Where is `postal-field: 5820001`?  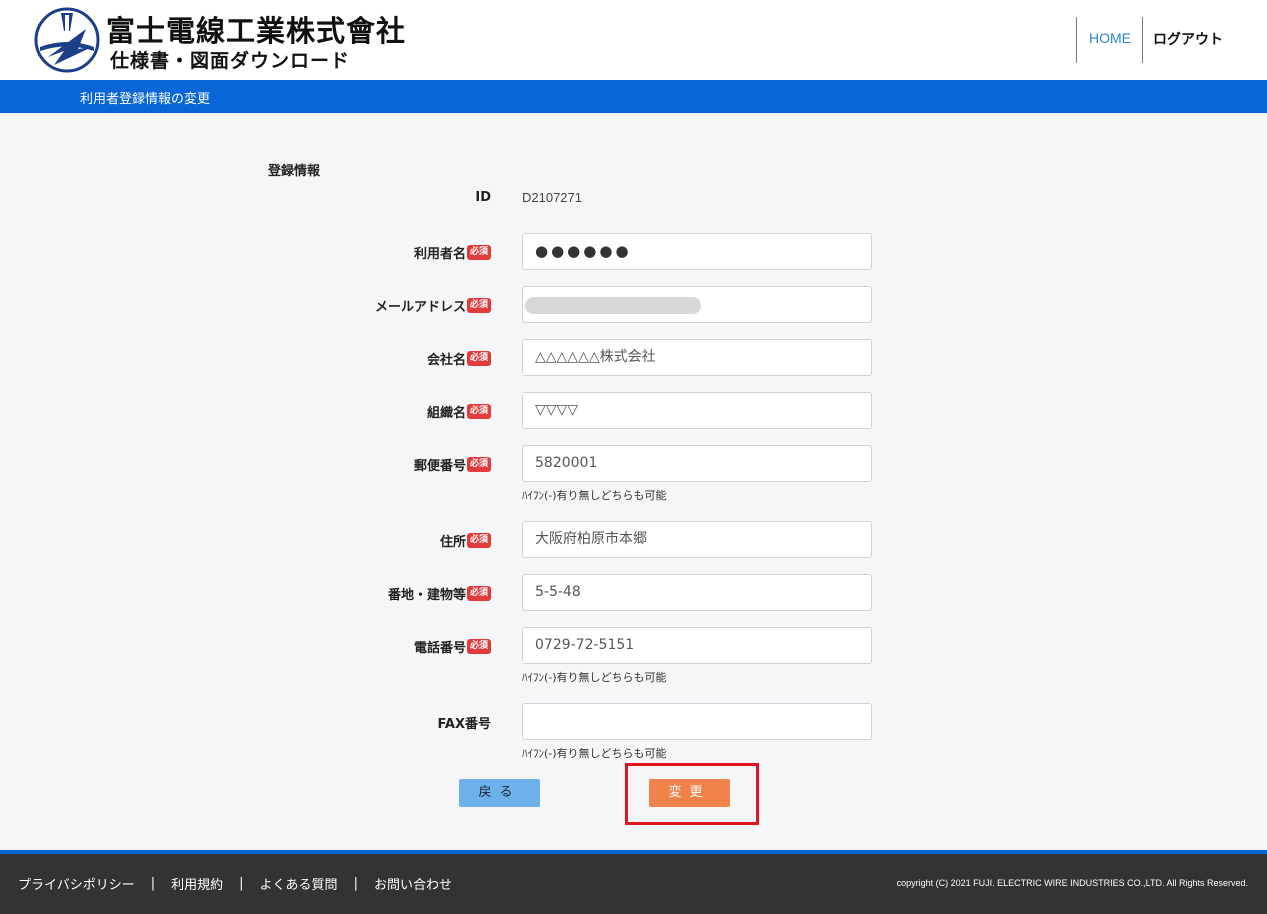 postal-field: 5820001 is located at coordinates (697, 463).